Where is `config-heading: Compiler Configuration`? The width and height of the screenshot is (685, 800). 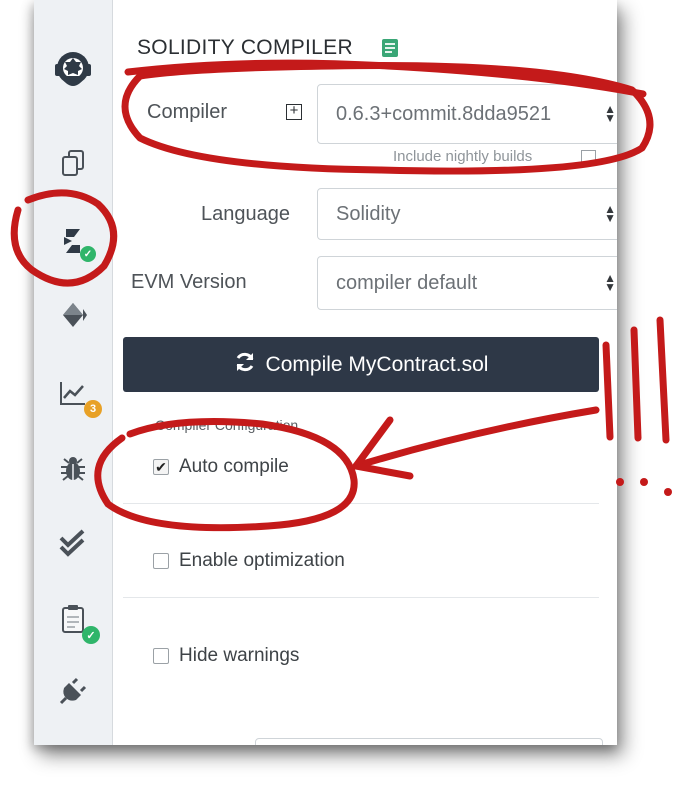
config-heading: Compiler Configuration is located at coordinates (227, 425).